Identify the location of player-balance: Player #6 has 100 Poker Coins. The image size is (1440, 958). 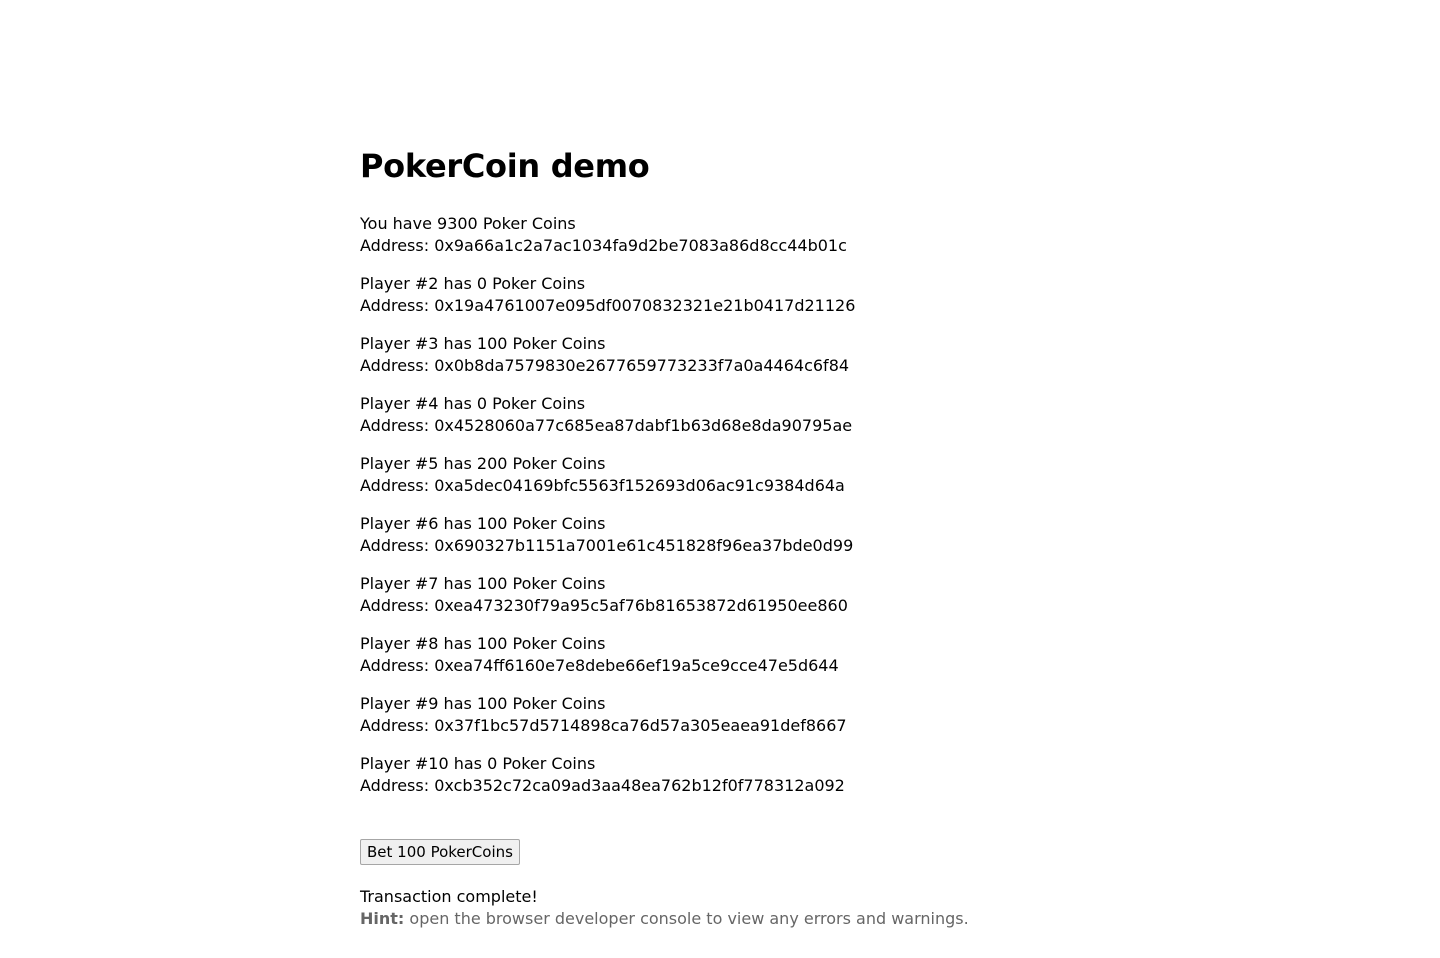
(483, 523).